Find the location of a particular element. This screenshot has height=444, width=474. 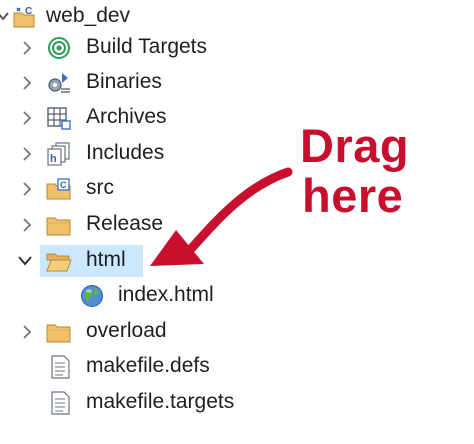

source-folder-icon: C is located at coordinates (58, 189).